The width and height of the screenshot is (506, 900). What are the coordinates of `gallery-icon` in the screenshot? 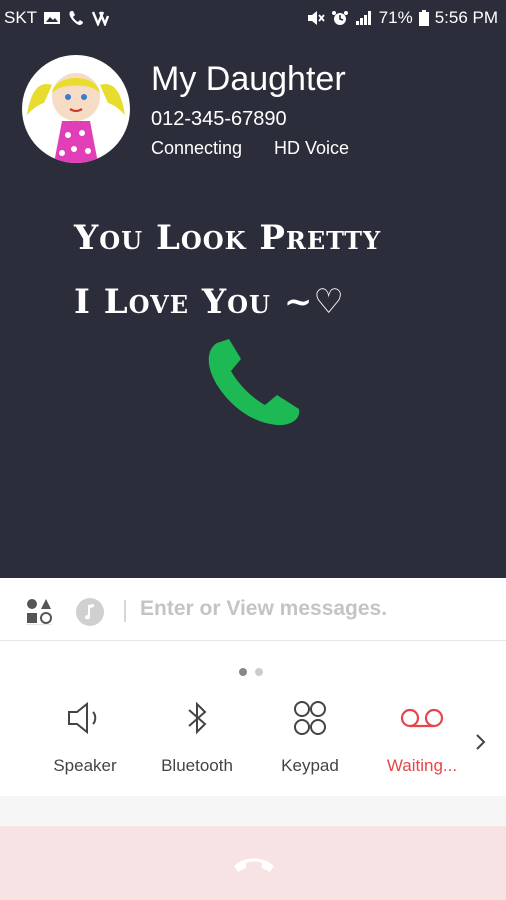 It's located at (52, 18).